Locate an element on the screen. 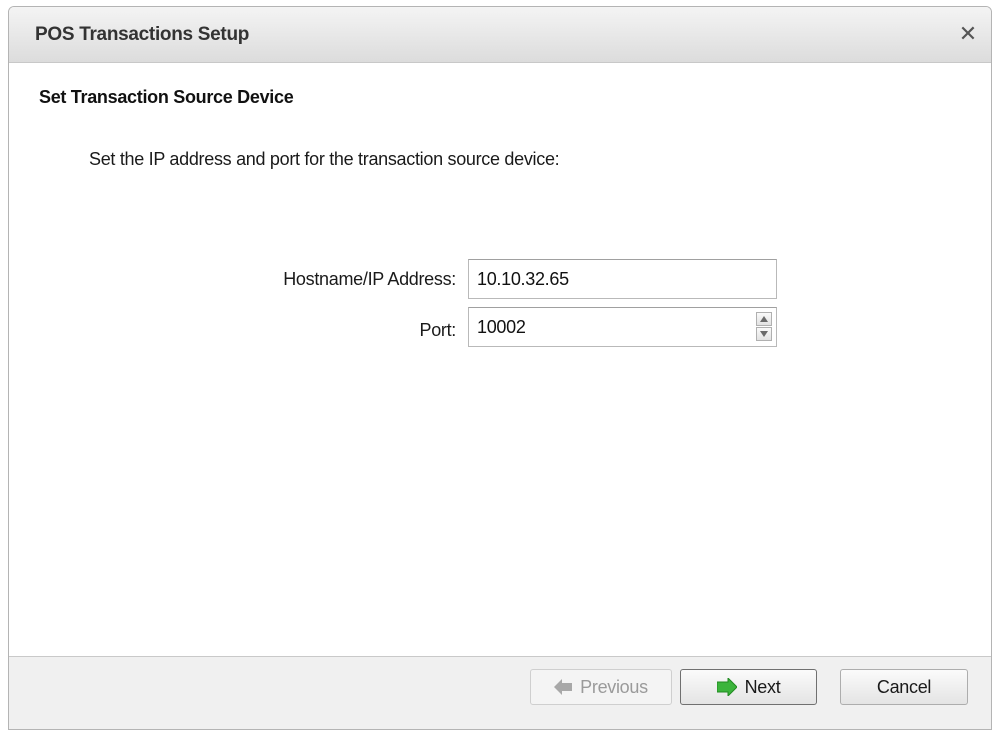 The height and width of the screenshot is (733, 994). cancel-button-label: Cancel is located at coordinates (904, 686).